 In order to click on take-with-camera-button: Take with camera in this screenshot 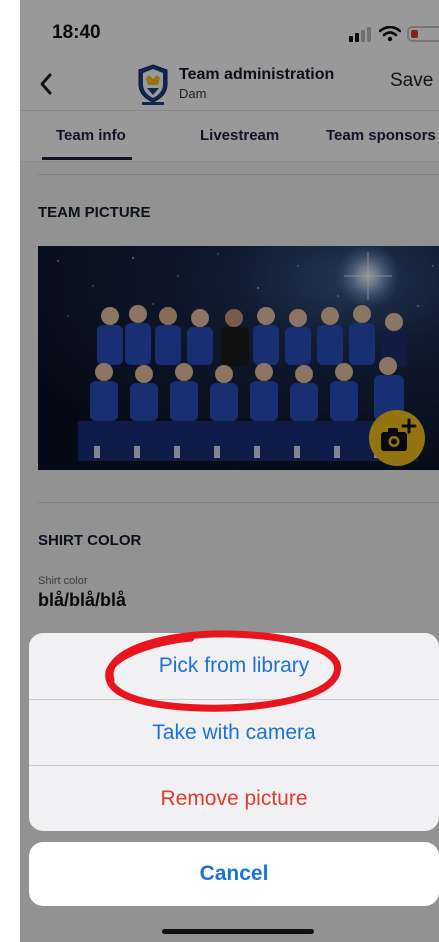, I will do `click(234, 733)`.